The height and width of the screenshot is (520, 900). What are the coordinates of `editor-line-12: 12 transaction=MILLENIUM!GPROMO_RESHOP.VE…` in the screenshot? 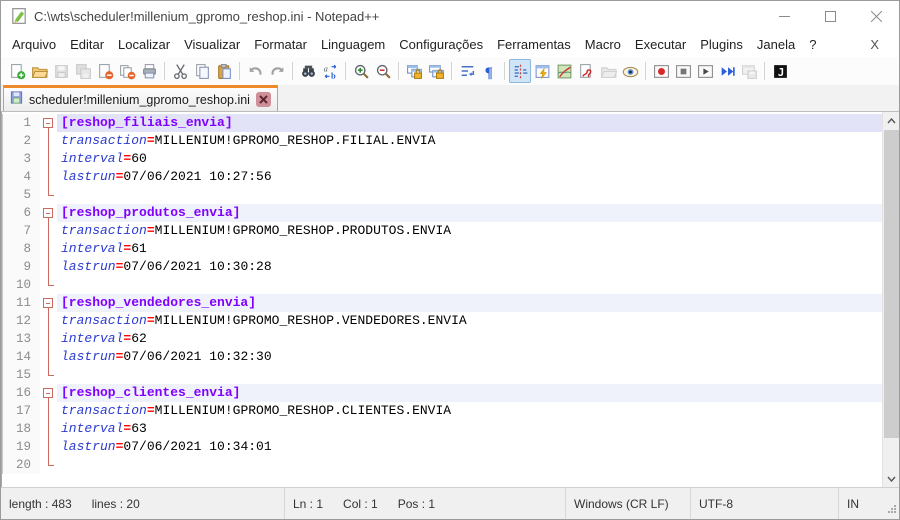 It's located at (442, 321).